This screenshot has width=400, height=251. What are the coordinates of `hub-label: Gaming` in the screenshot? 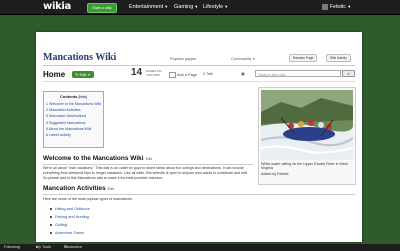 It's located at (184, 7).